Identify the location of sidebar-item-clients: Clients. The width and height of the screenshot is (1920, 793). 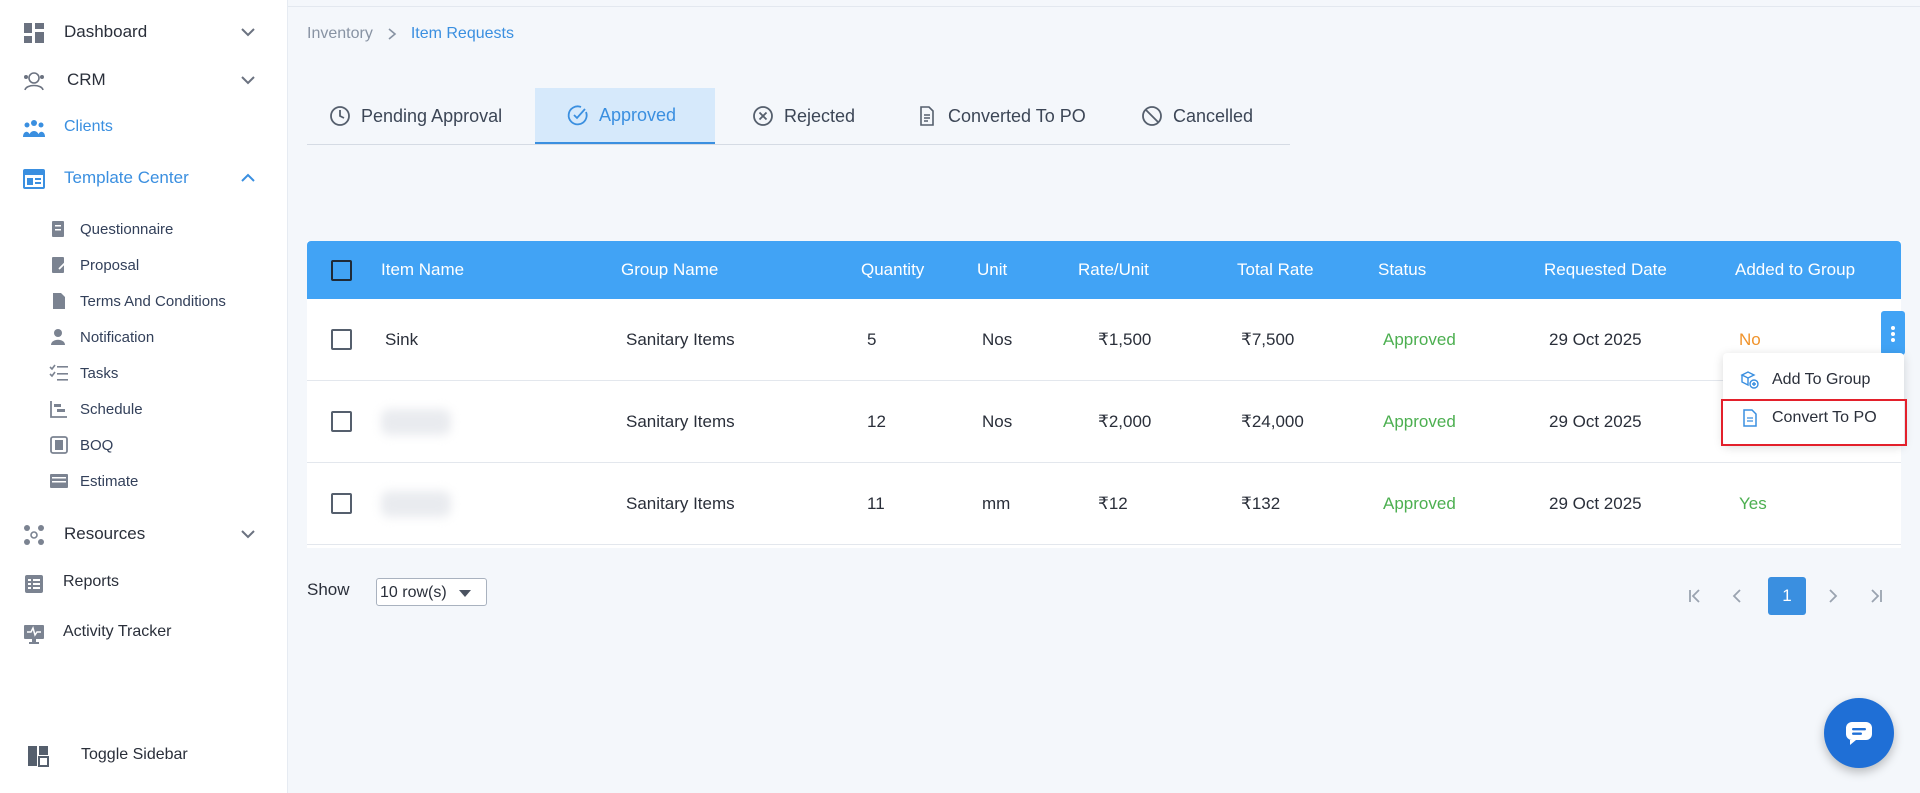
(144, 128).